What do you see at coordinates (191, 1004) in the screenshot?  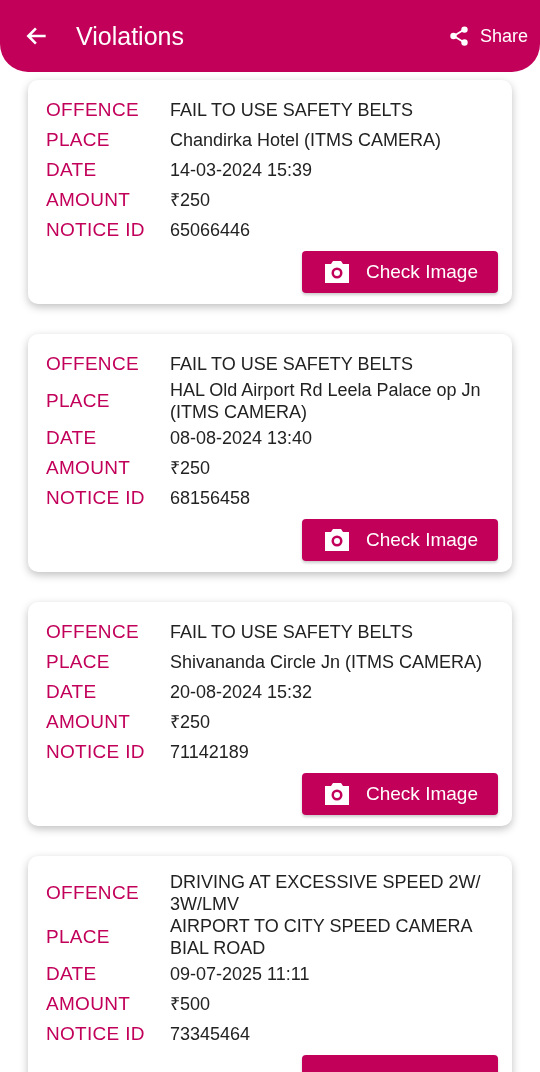 I see `field-value: ₹500` at bounding box center [191, 1004].